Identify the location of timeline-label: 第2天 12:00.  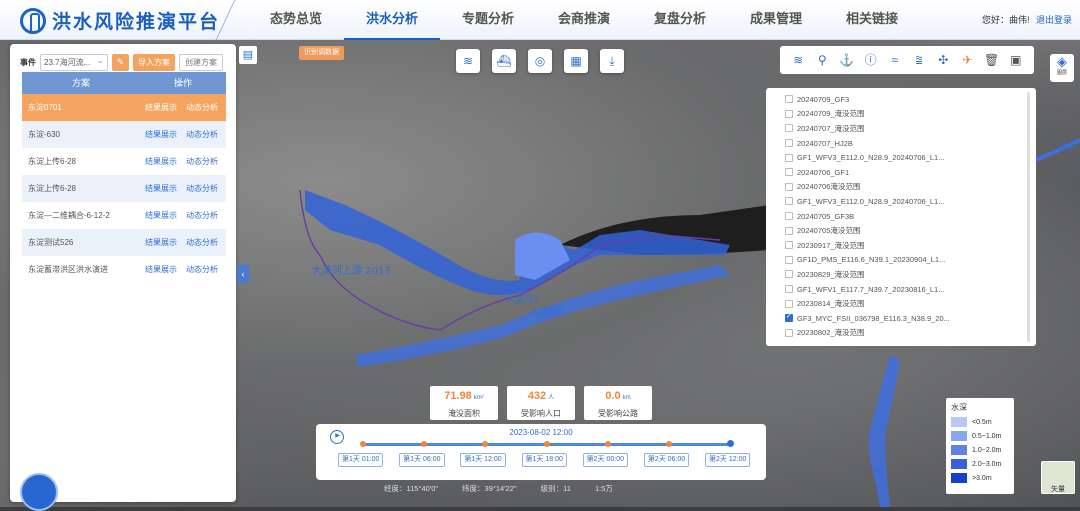
(728, 460).